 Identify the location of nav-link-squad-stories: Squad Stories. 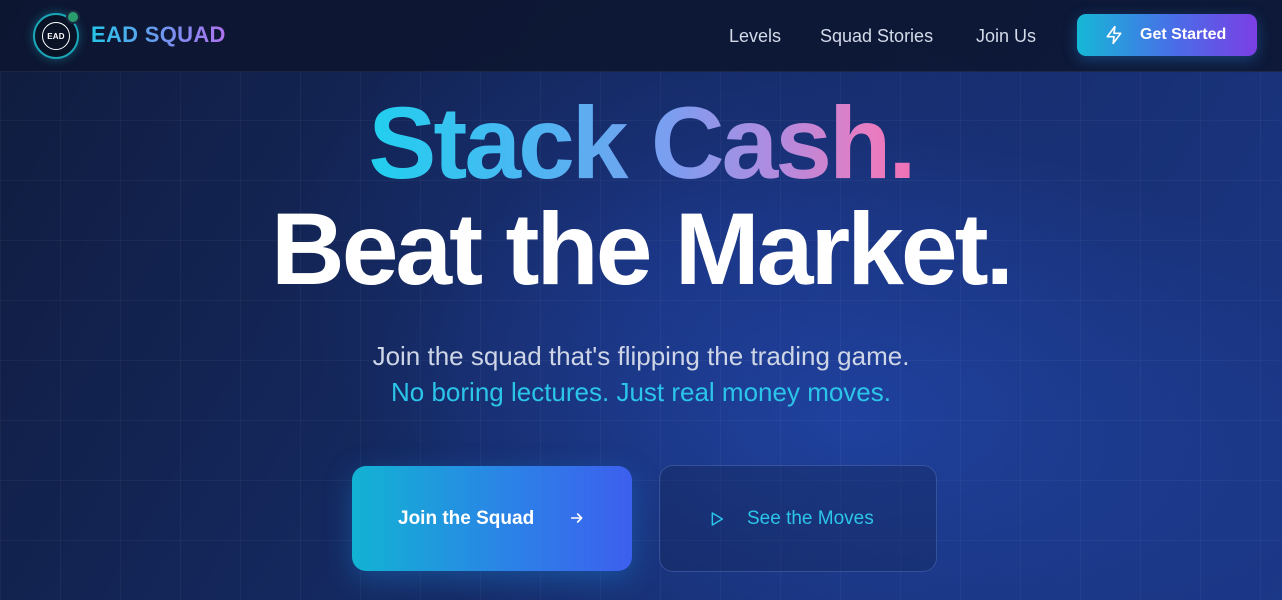
(876, 36).